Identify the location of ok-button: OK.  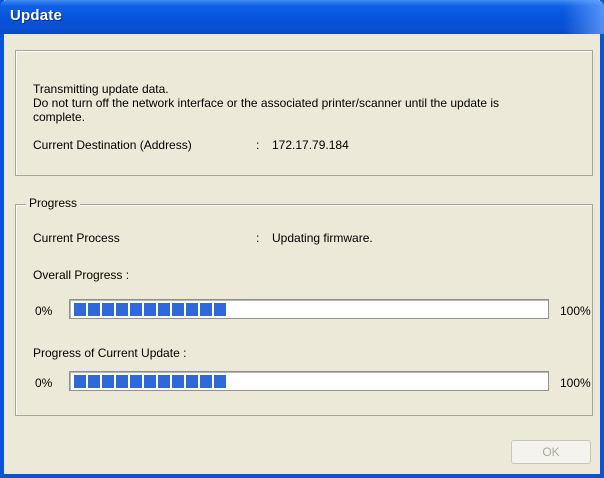
(551, 452).